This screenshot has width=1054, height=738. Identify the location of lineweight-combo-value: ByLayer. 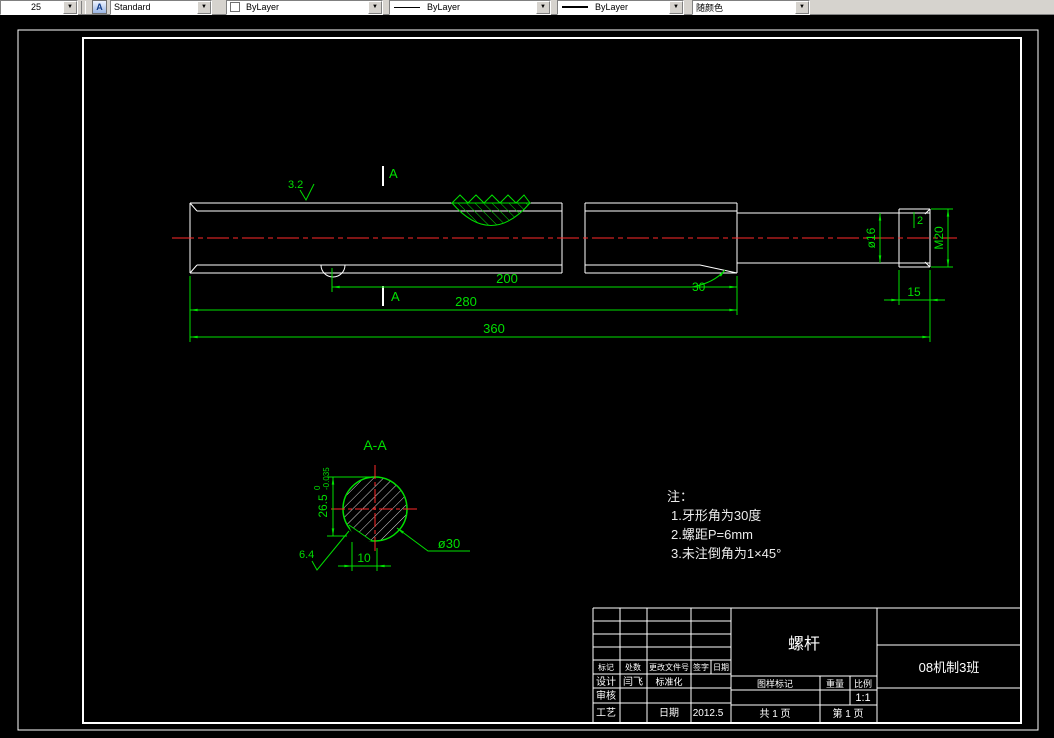
(612, 7).